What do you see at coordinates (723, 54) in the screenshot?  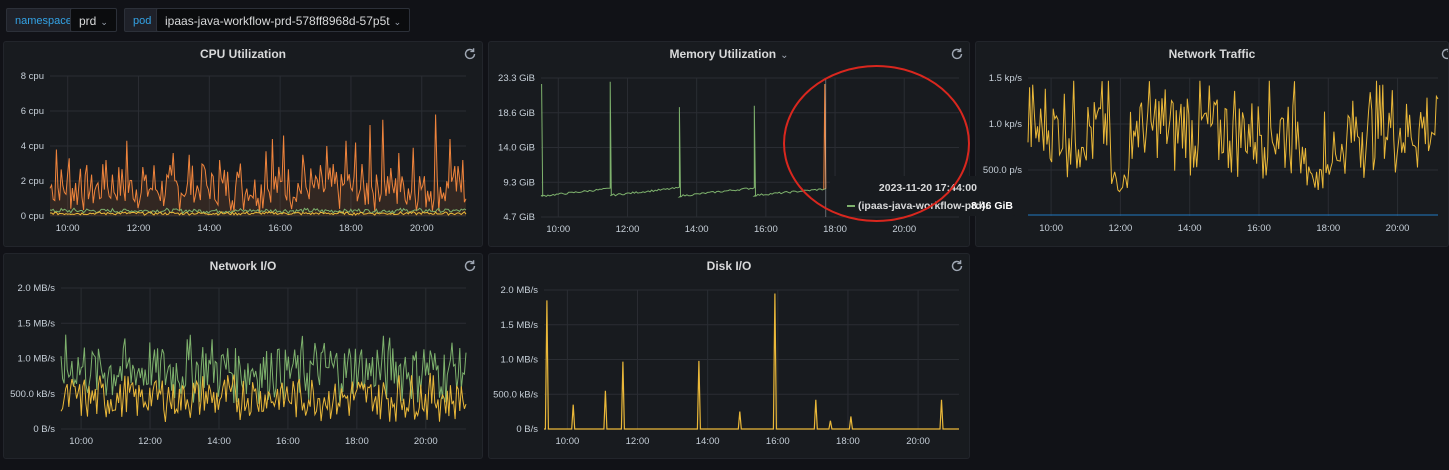 I see `panel-title-text: Memory Utilization` at bounding box center [723, 54].